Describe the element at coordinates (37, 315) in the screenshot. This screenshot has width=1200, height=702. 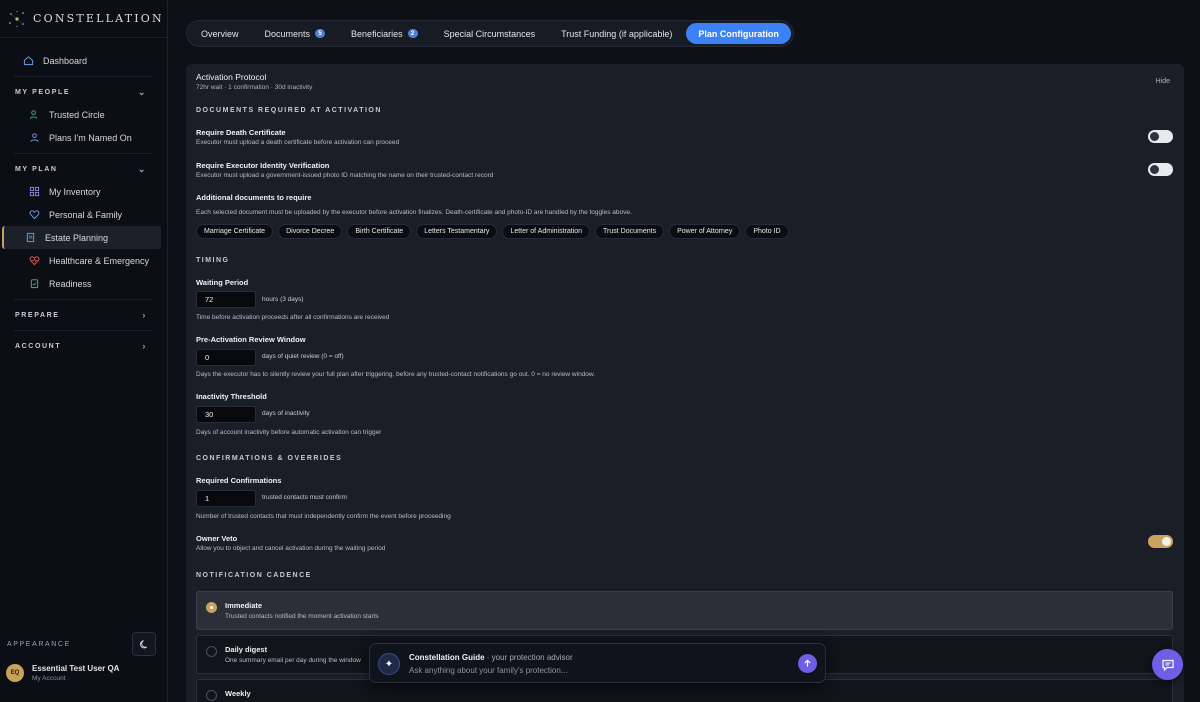
I see `section-prepare-label: PREPARE` at that location.